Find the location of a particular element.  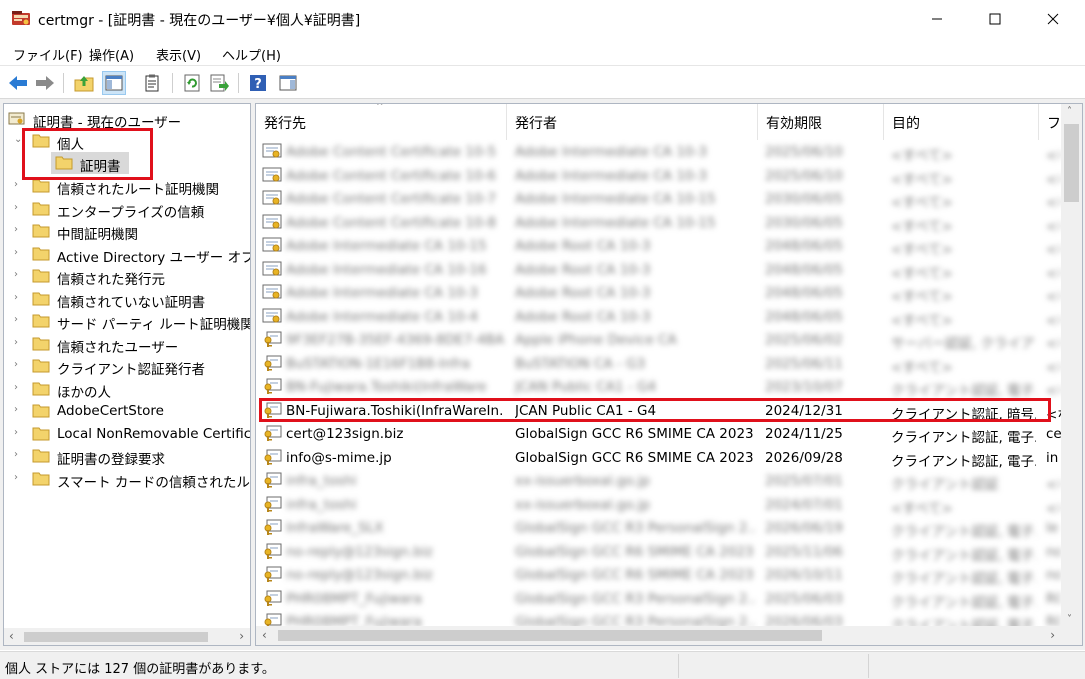

tree-horizontal-scrollbar: ‹ › is located at coordinates (127, 636).